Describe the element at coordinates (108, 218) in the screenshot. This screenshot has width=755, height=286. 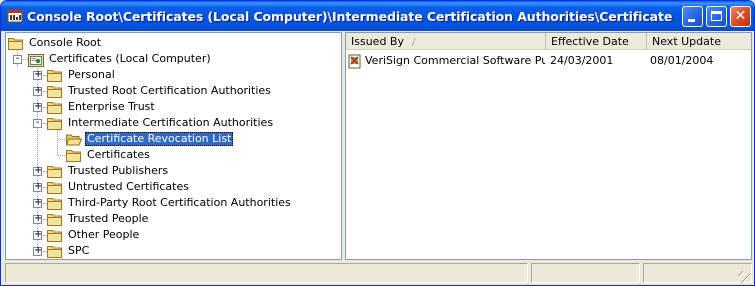
I see `tree-item-label: Trusted People` at that location.